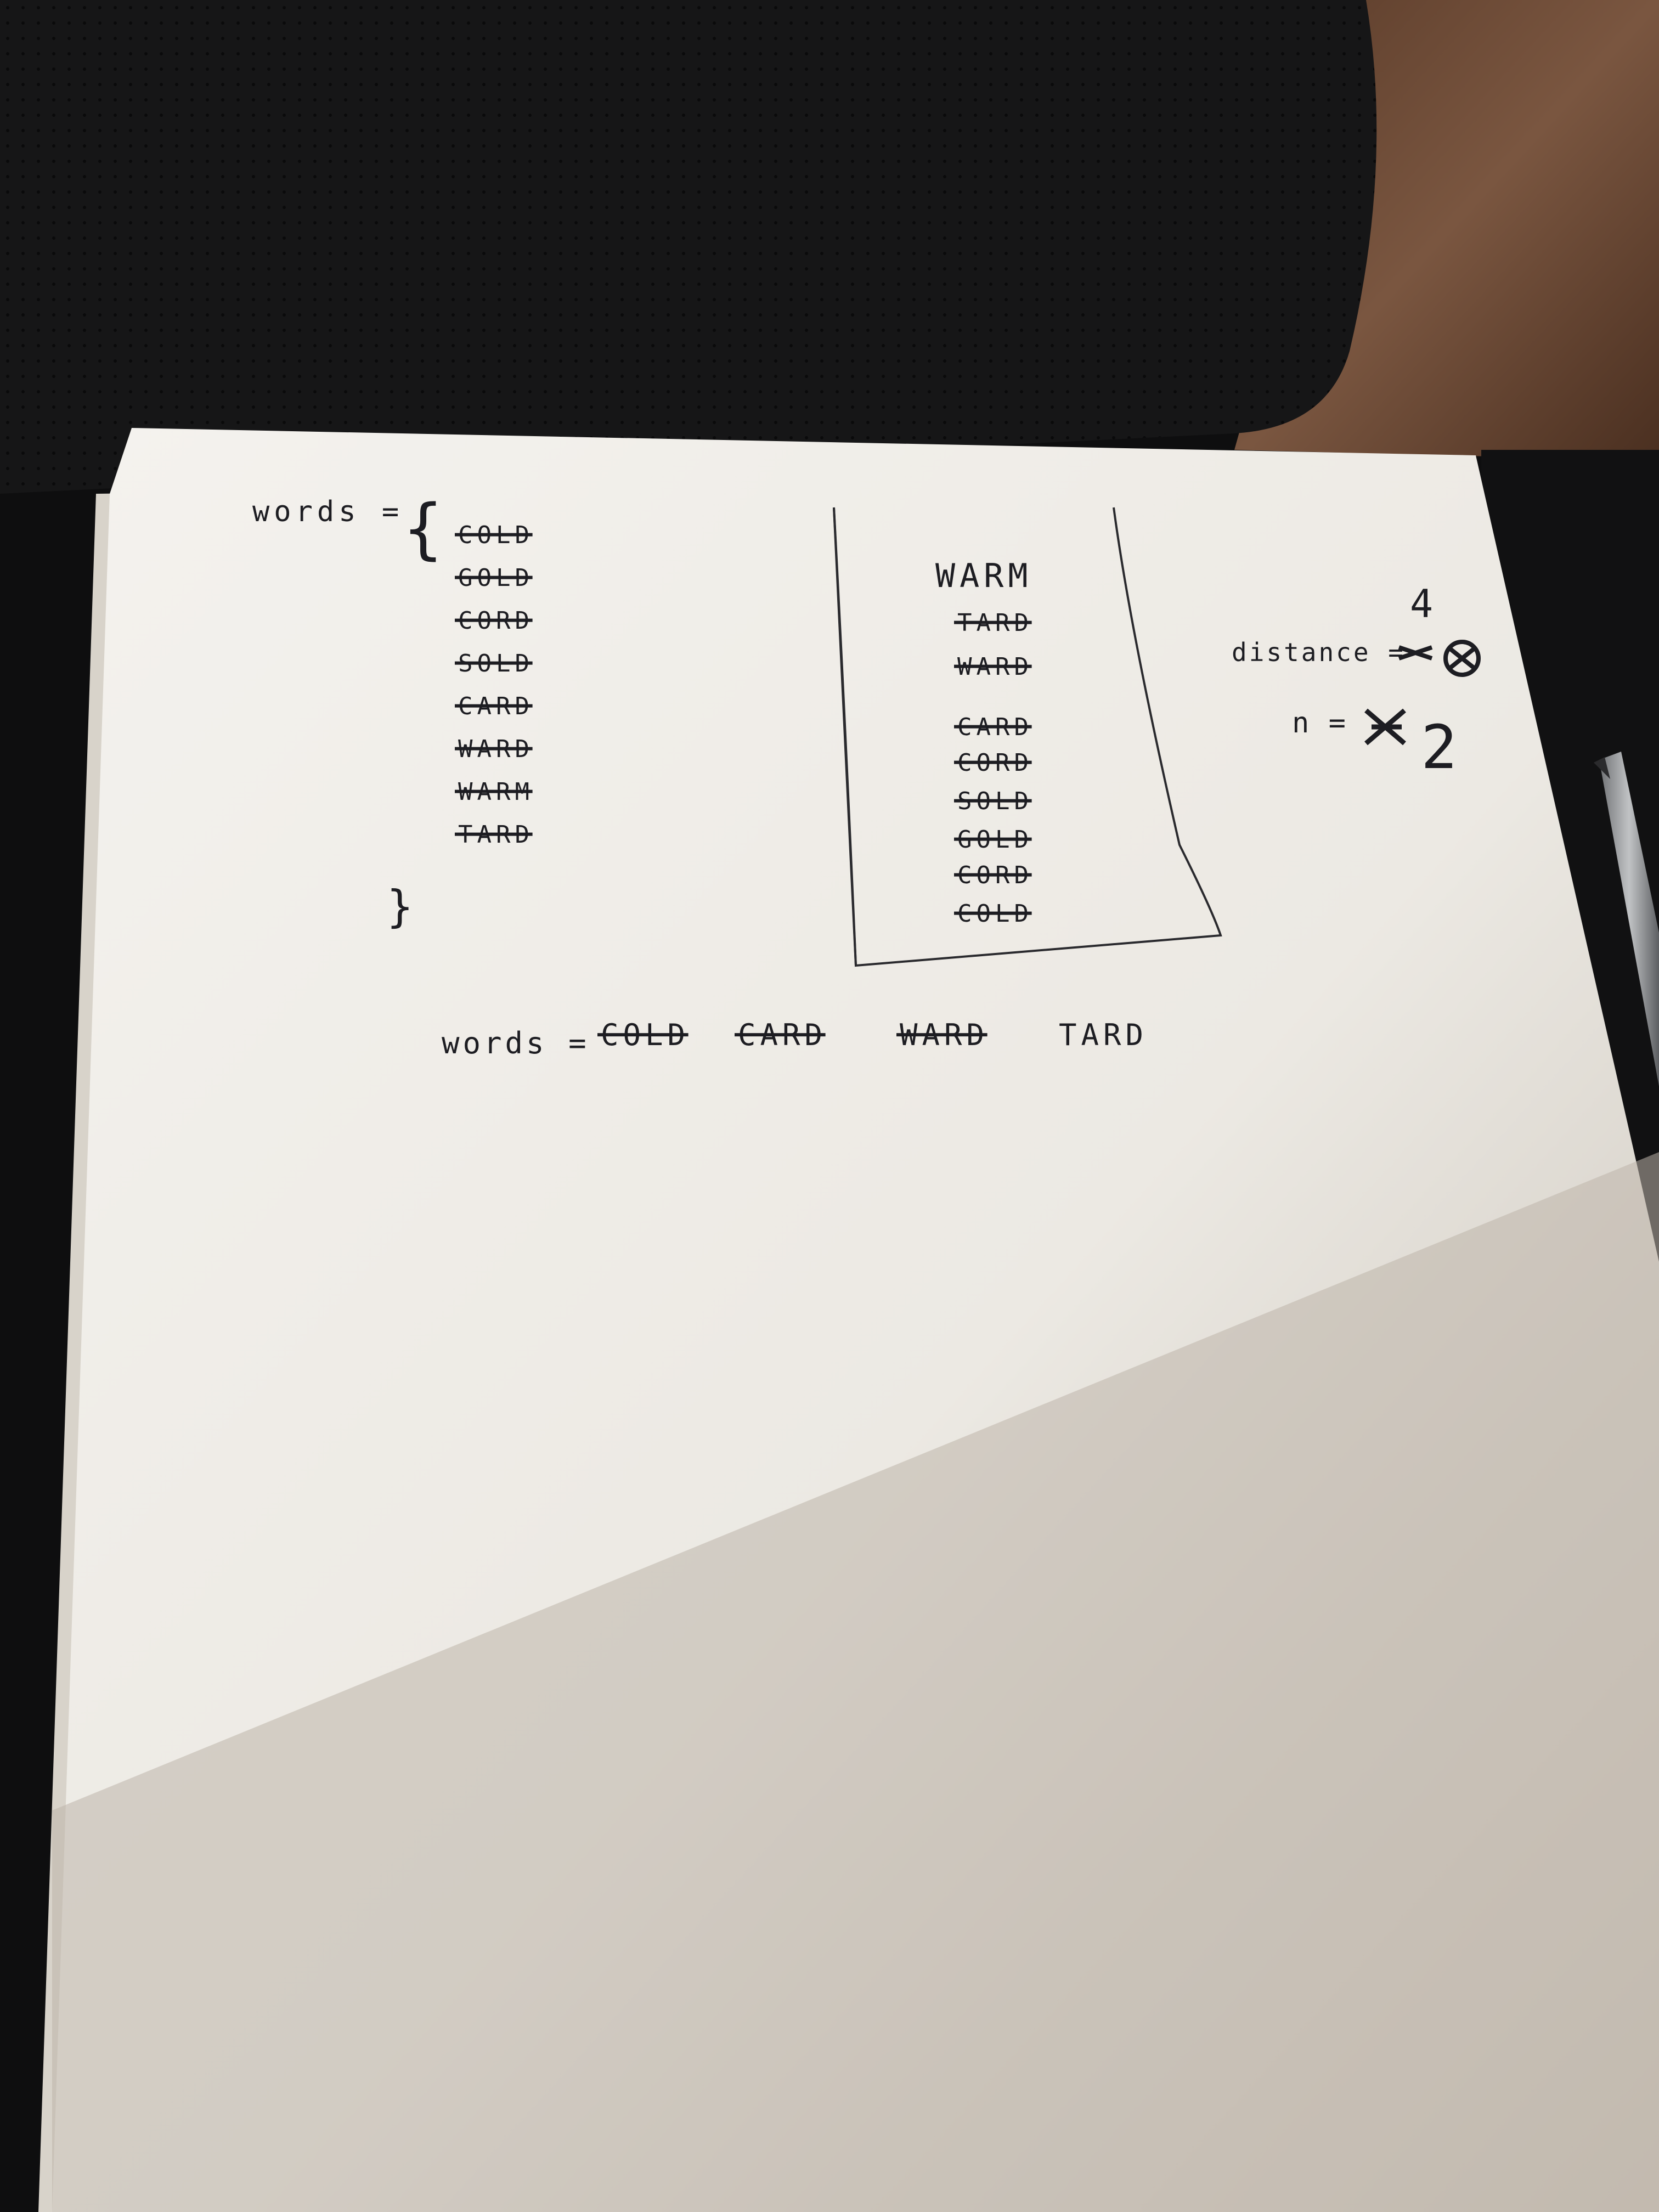 The height and width of the screenshot is (2212, 1659). I want to click on n-value: 2, so click(1441, 747).